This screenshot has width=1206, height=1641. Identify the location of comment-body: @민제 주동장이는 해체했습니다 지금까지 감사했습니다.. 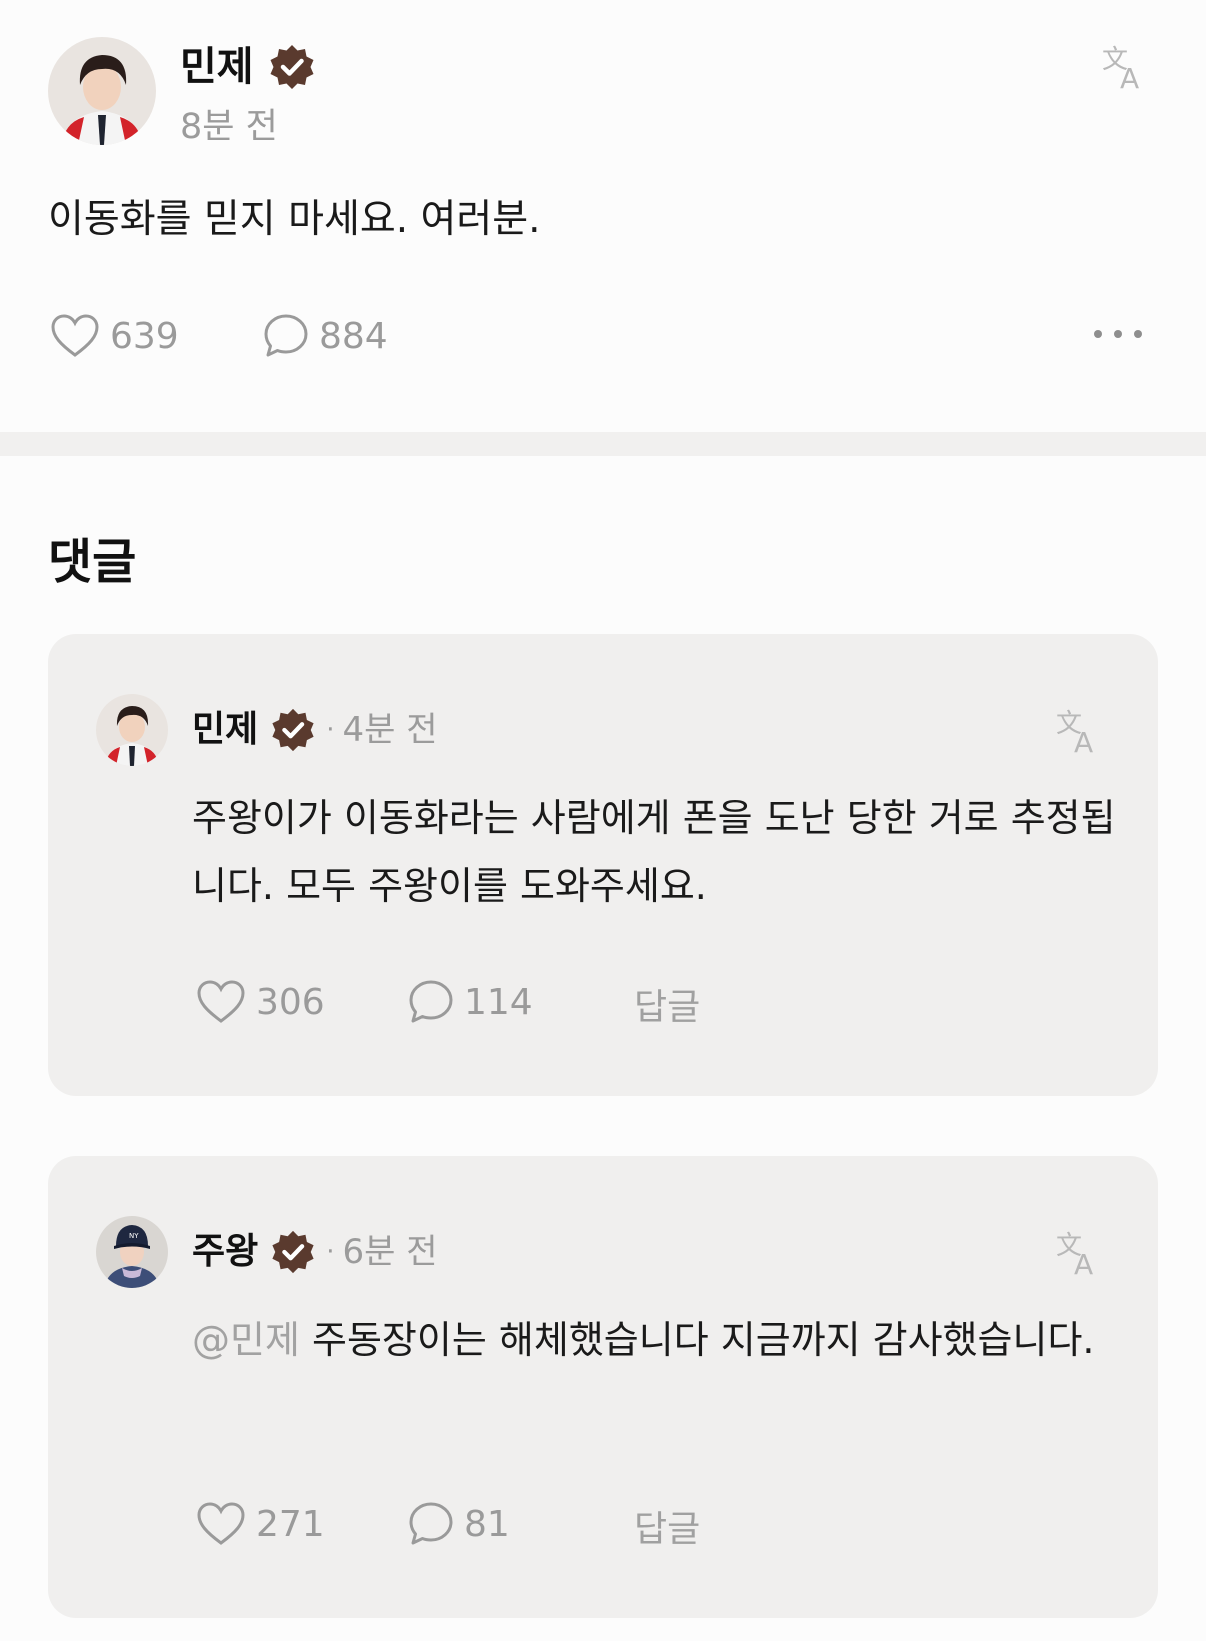
(654, 1340).